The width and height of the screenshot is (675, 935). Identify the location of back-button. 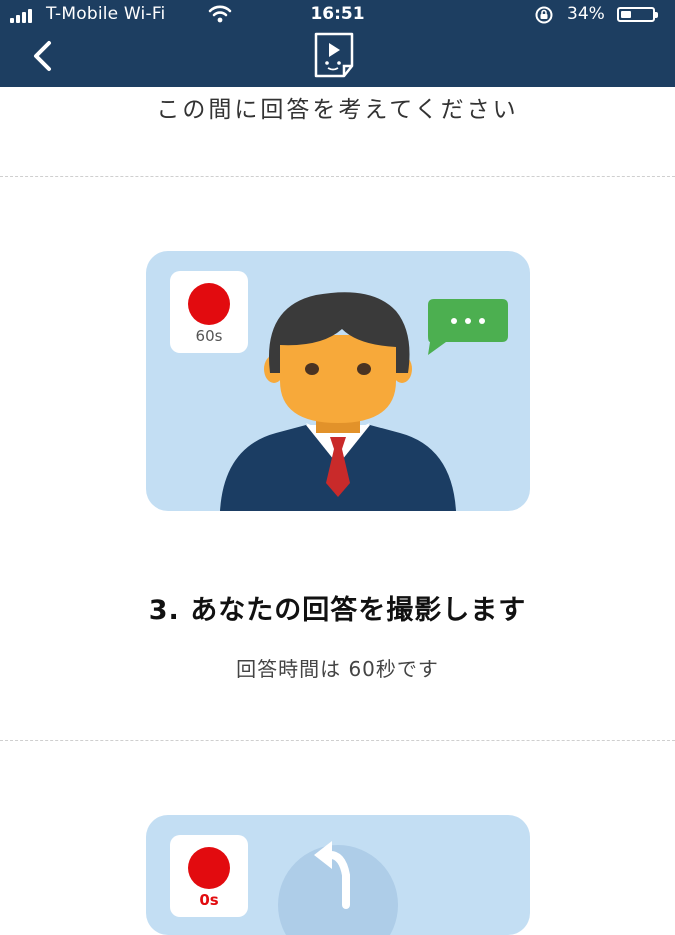
(42, 58).